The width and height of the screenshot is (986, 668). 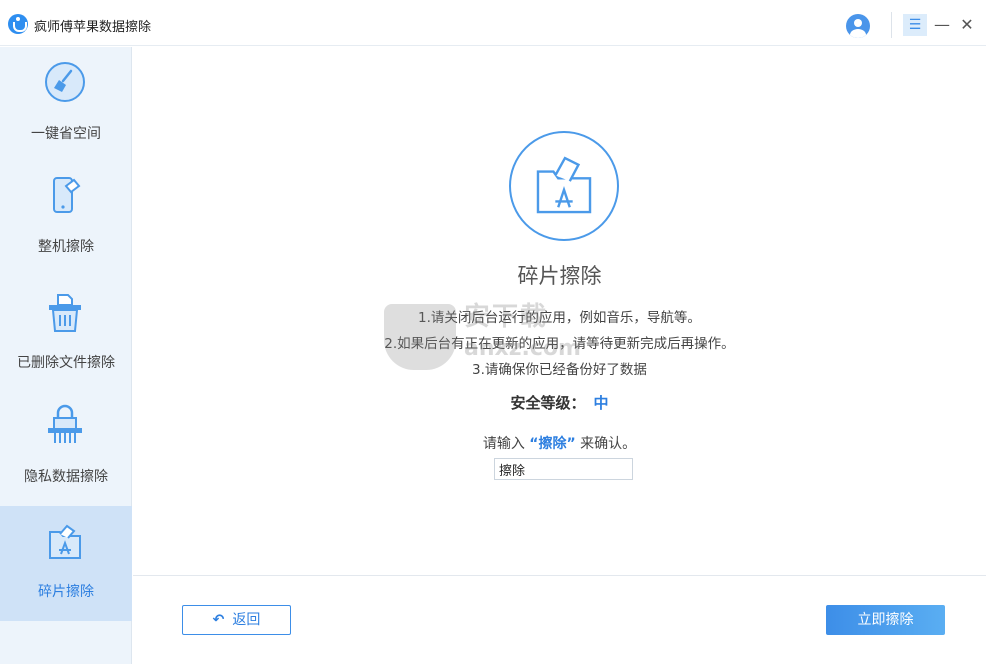 I want to click on app-logo-icon, so click(x=18, y=24).